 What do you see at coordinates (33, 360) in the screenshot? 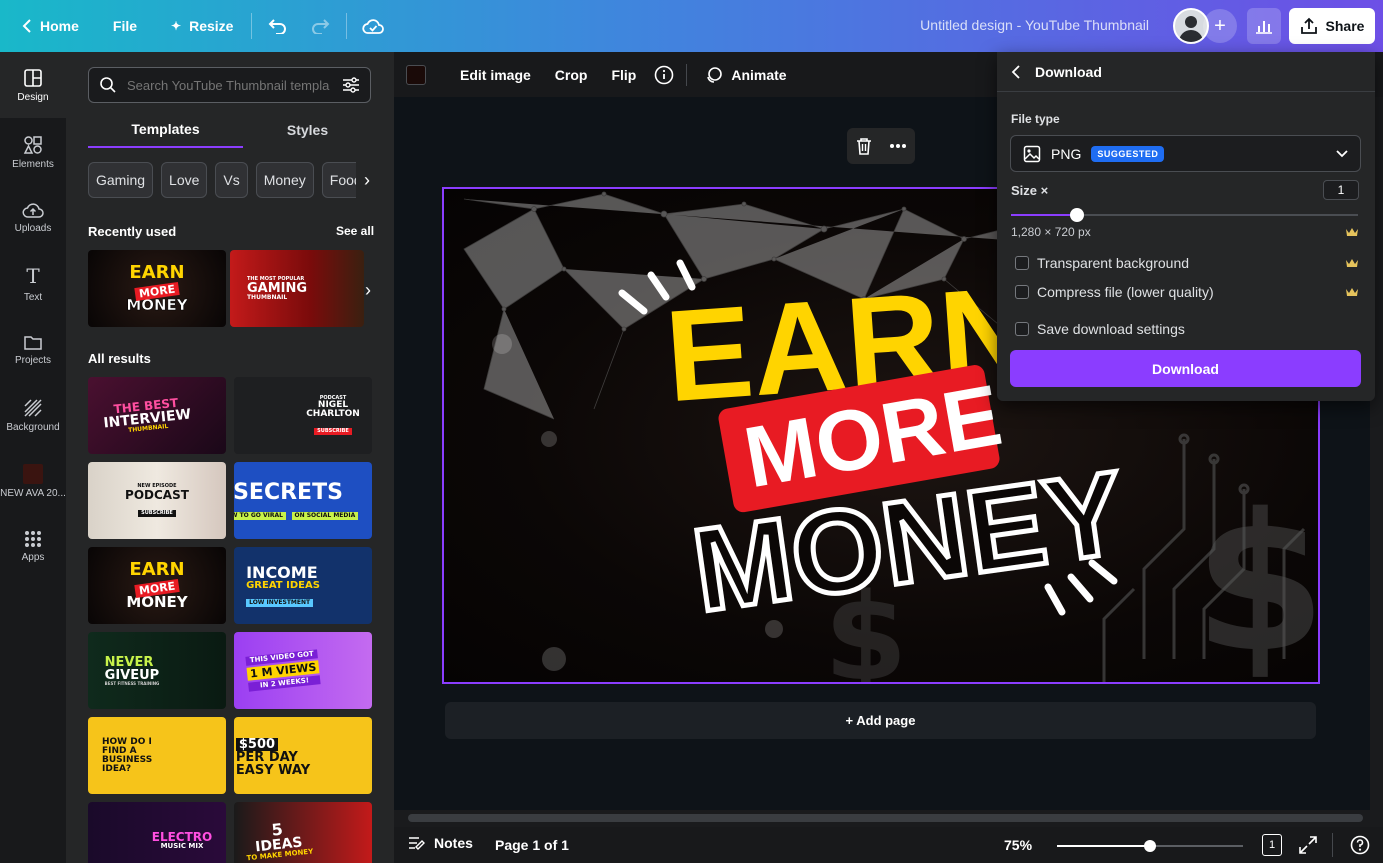
I see `rail-label: Projects` at bounding box center [33, 360].